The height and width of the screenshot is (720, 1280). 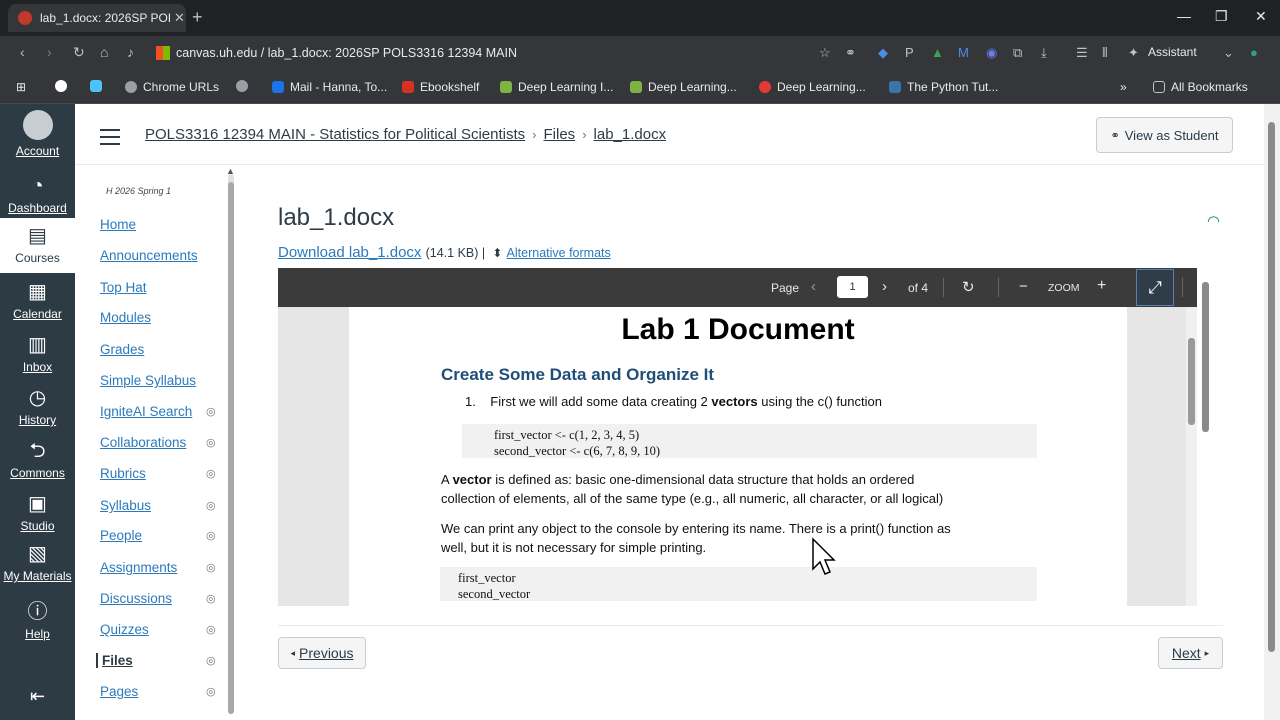 I want to click on alt-formats-icon: ⬍, so click(x=497, y=253).